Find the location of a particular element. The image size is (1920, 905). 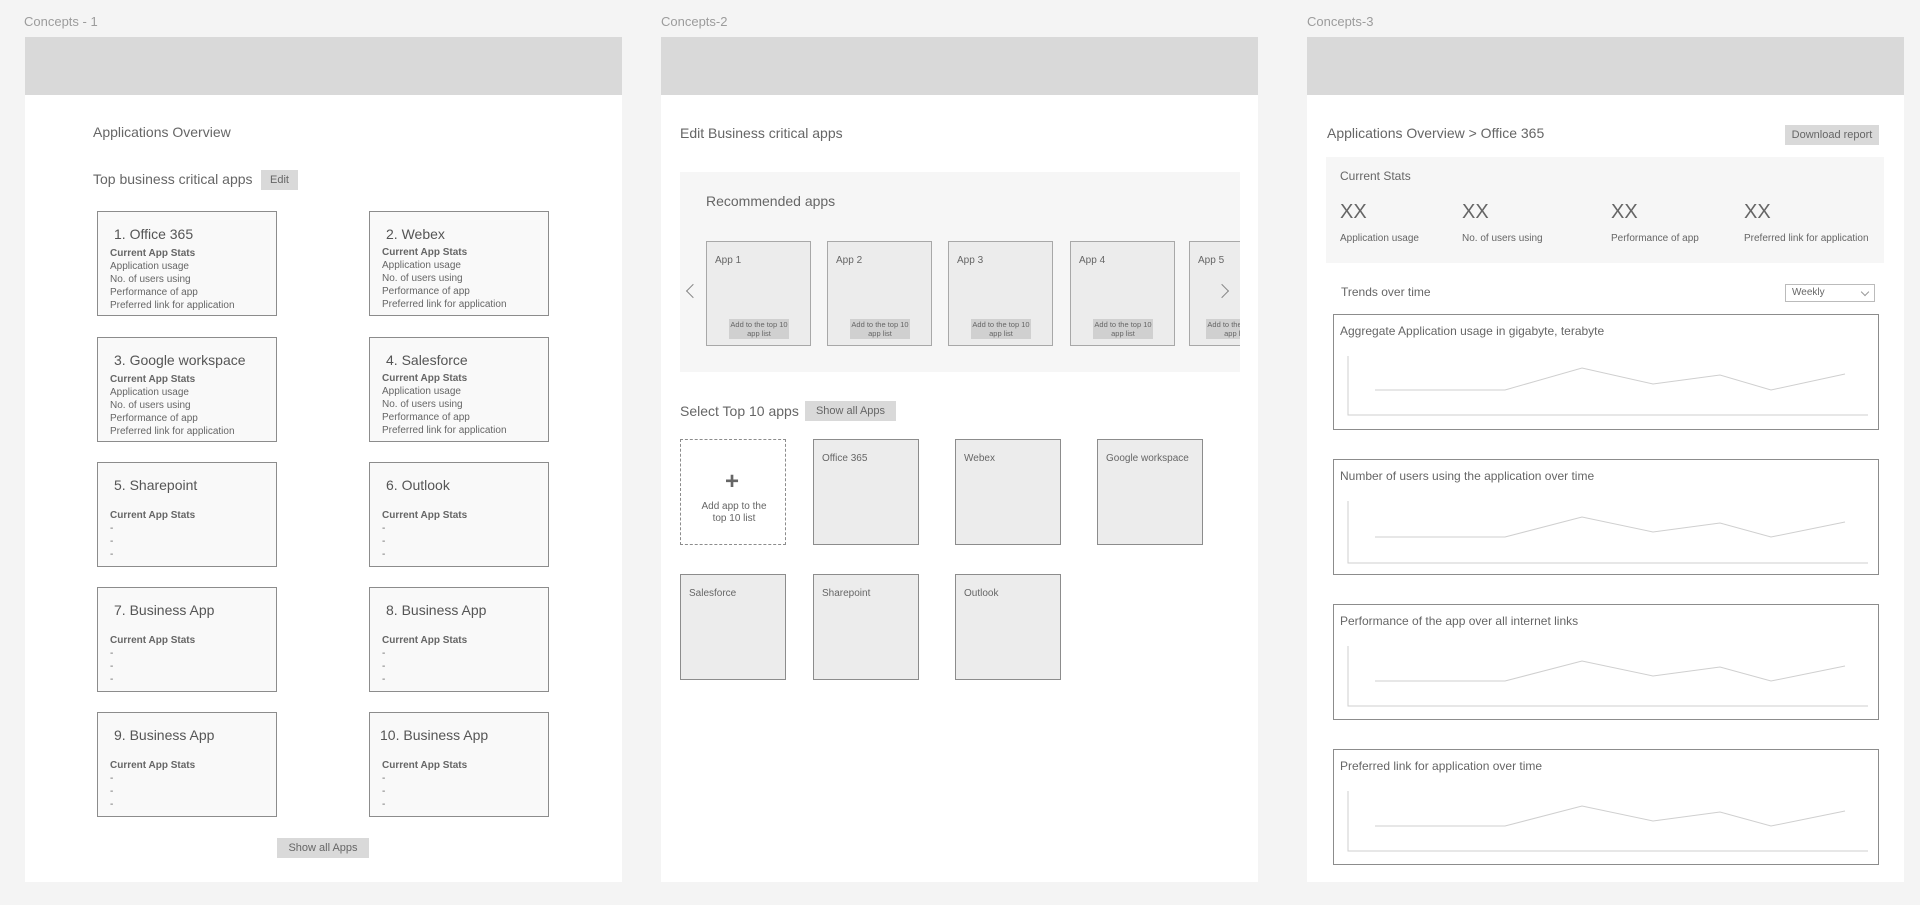

app-card: 8. Business App Current App Stats - - - is located at coordinates (459, 639).